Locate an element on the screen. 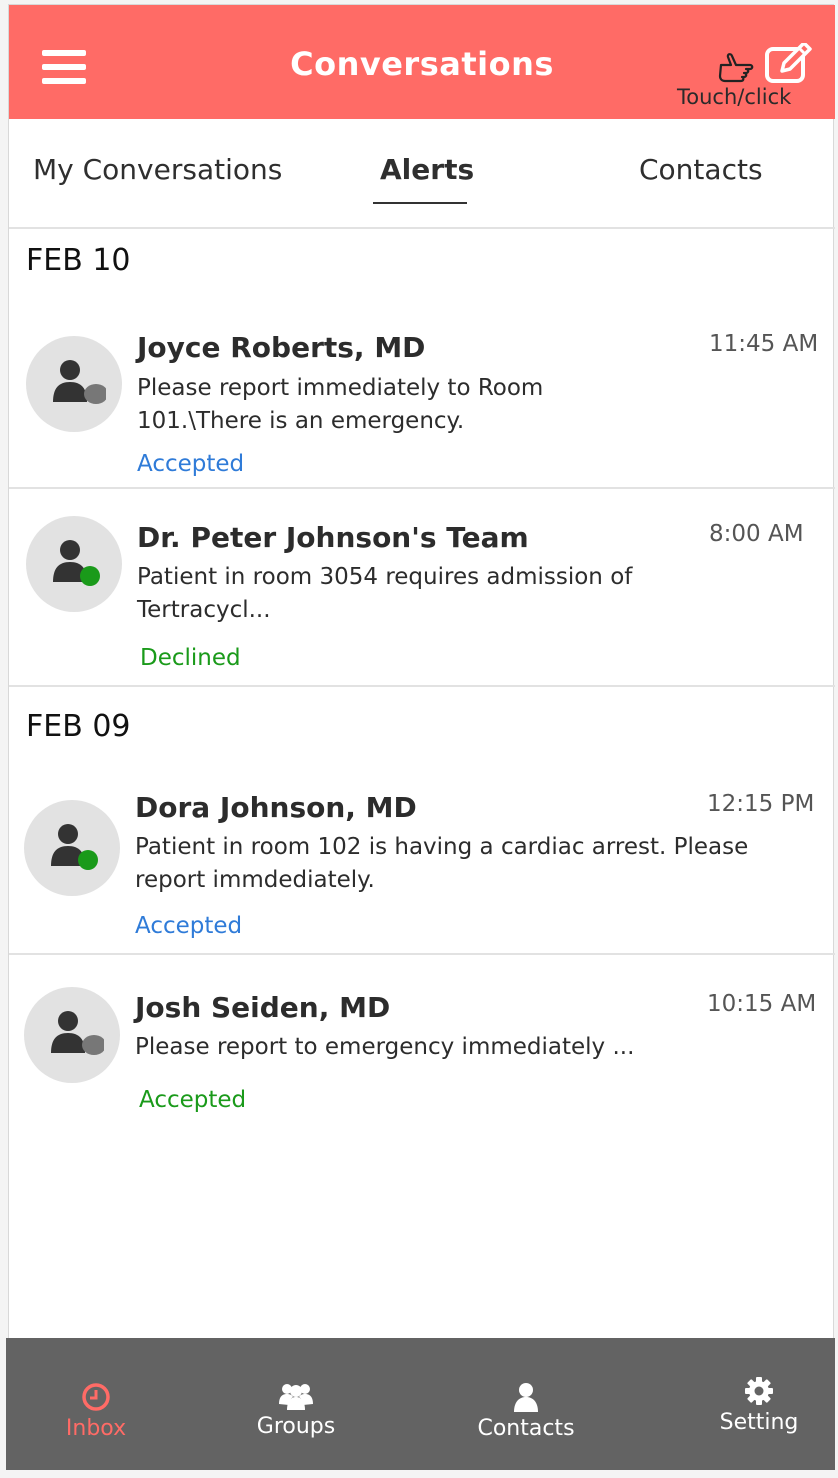  nav-label: Contacts is located at coordinates (526, 1428).